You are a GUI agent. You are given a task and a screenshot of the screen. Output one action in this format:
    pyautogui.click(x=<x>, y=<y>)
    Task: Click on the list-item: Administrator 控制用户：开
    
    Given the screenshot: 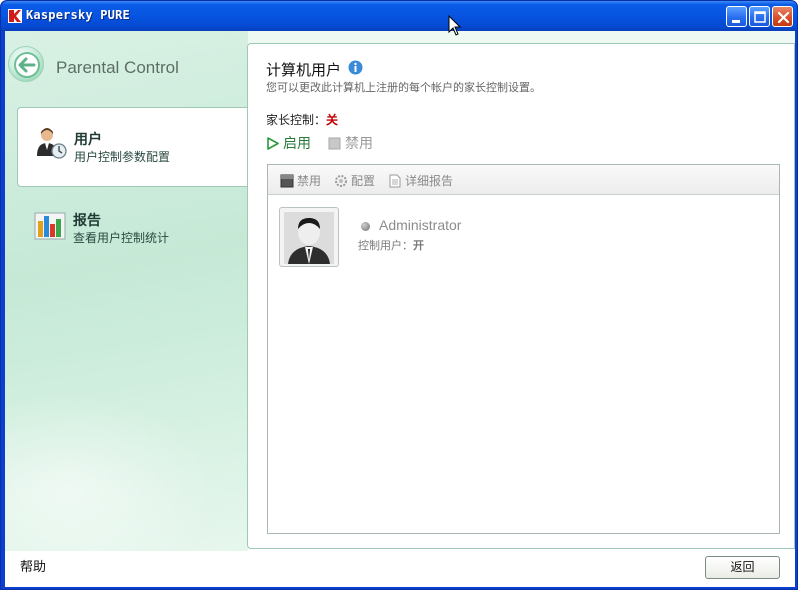 What is the action you would take?
    pyautogui.click(x=439, y=238)
    